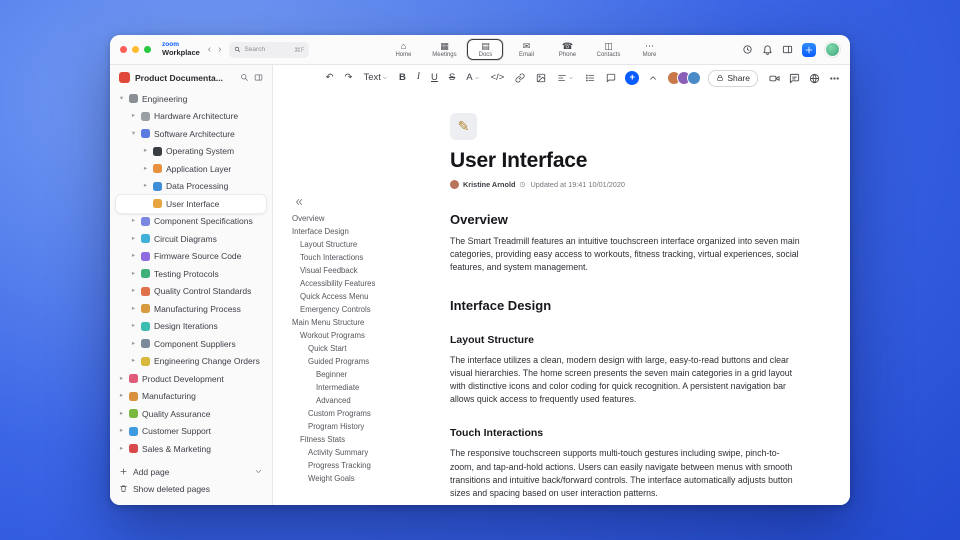  What do you see at coordinates (123, 49) in the screenshot?
I see `close-window-button` at bounding box center [123, 49].